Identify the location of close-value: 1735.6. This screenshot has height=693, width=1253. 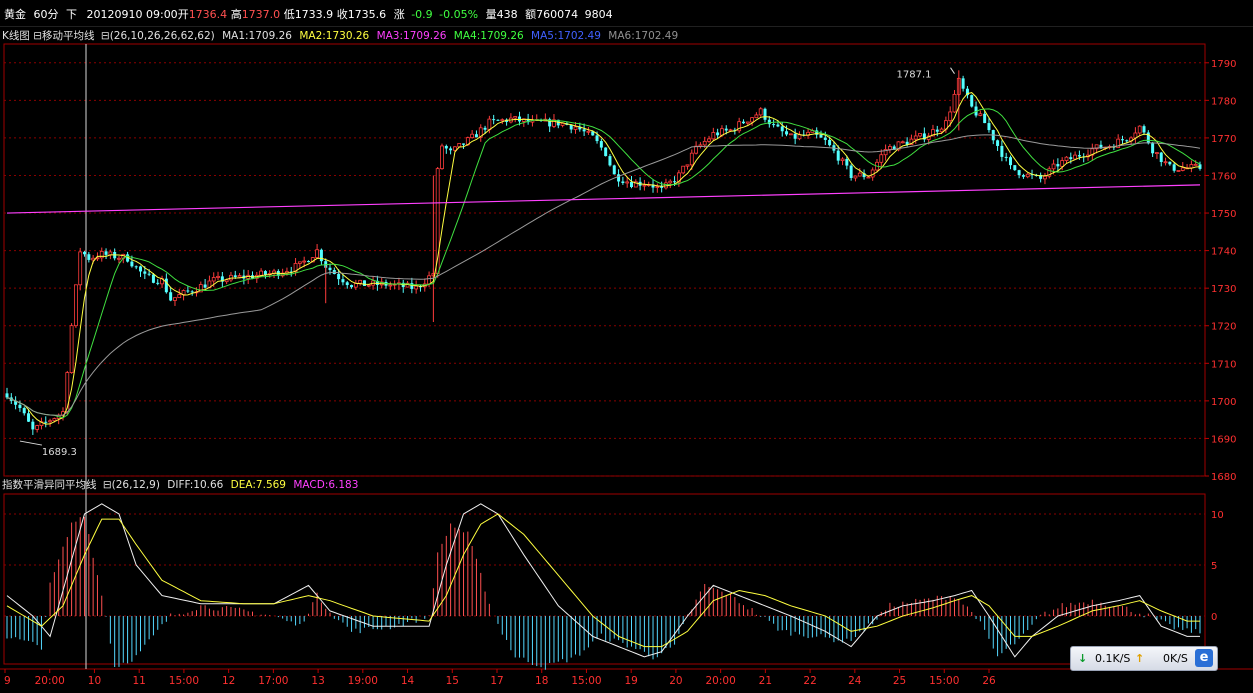
(367, 14).